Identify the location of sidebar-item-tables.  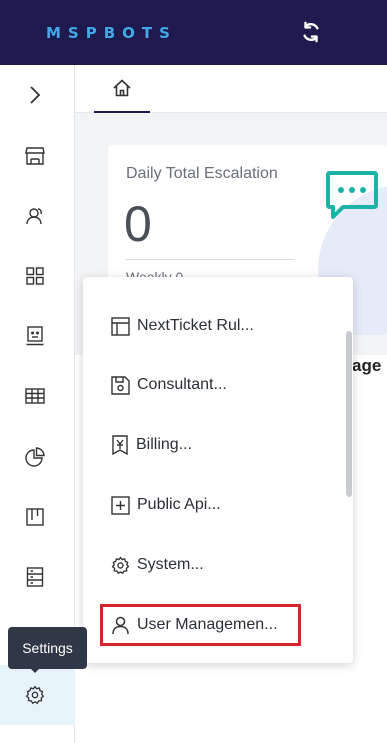
(35, 396).